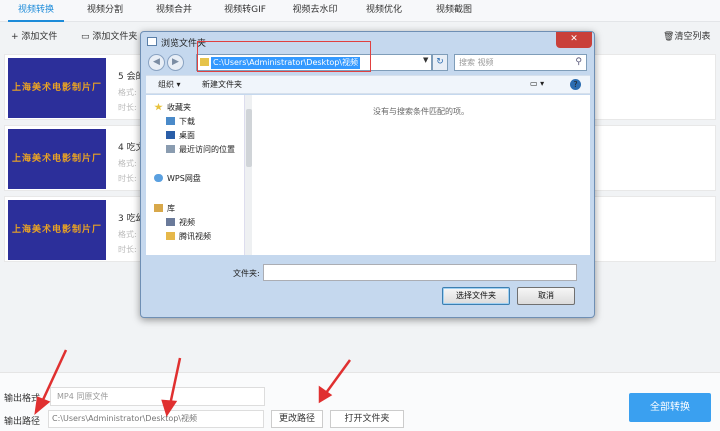  What do you see at coordinates (36, 11) in the screenshot?
I see `tab-video-convert: 视频转换` at bounding box center [36, 11].